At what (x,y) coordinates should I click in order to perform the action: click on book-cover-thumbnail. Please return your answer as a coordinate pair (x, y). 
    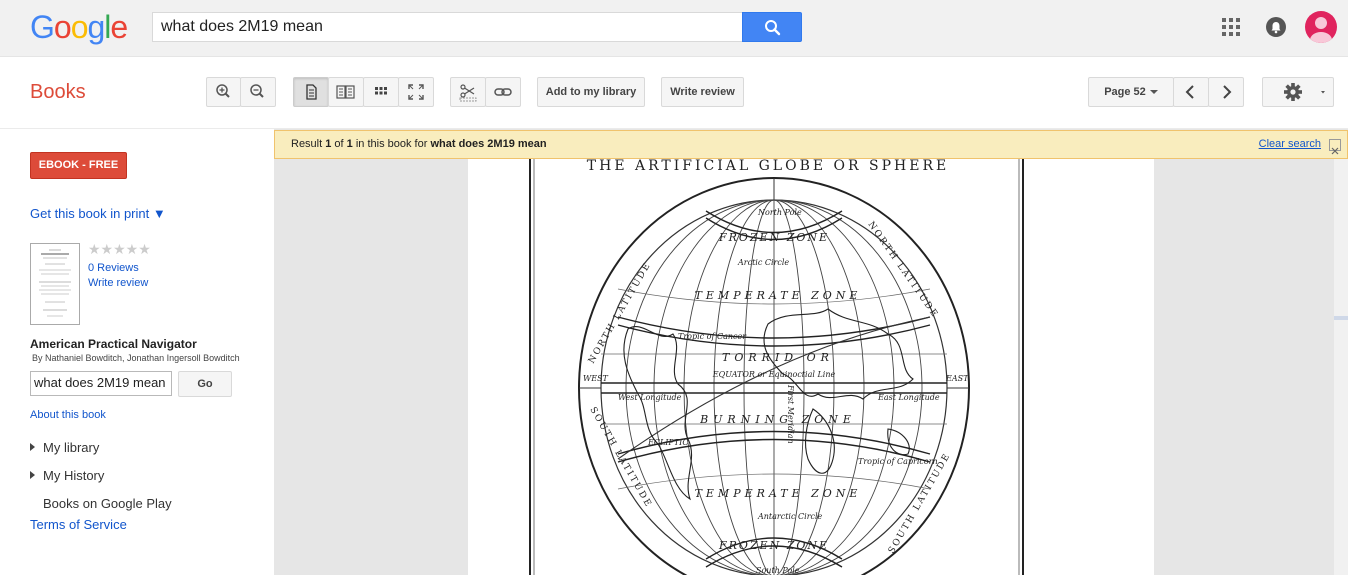
    Looking at the image, I should click on (55, 284).